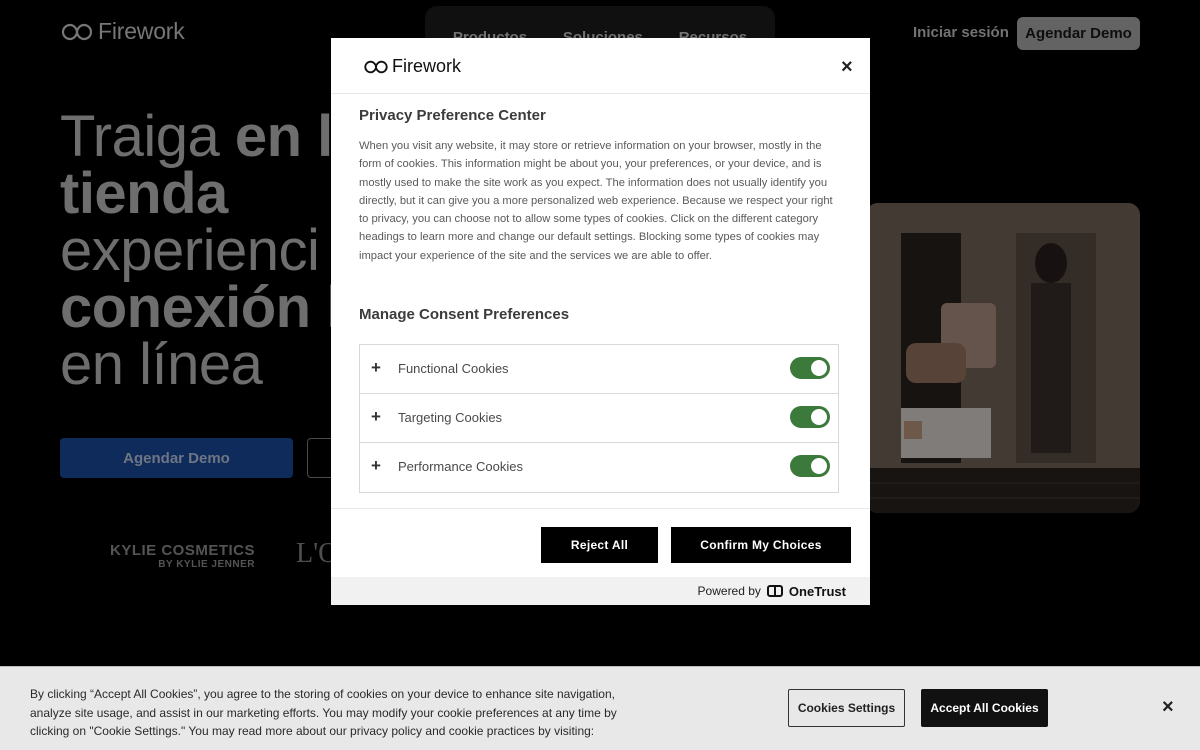  Describe the element at coordinates (846, 708) in the screenshot. I see `cookies-settings-button: Cookies Settings` at that location.